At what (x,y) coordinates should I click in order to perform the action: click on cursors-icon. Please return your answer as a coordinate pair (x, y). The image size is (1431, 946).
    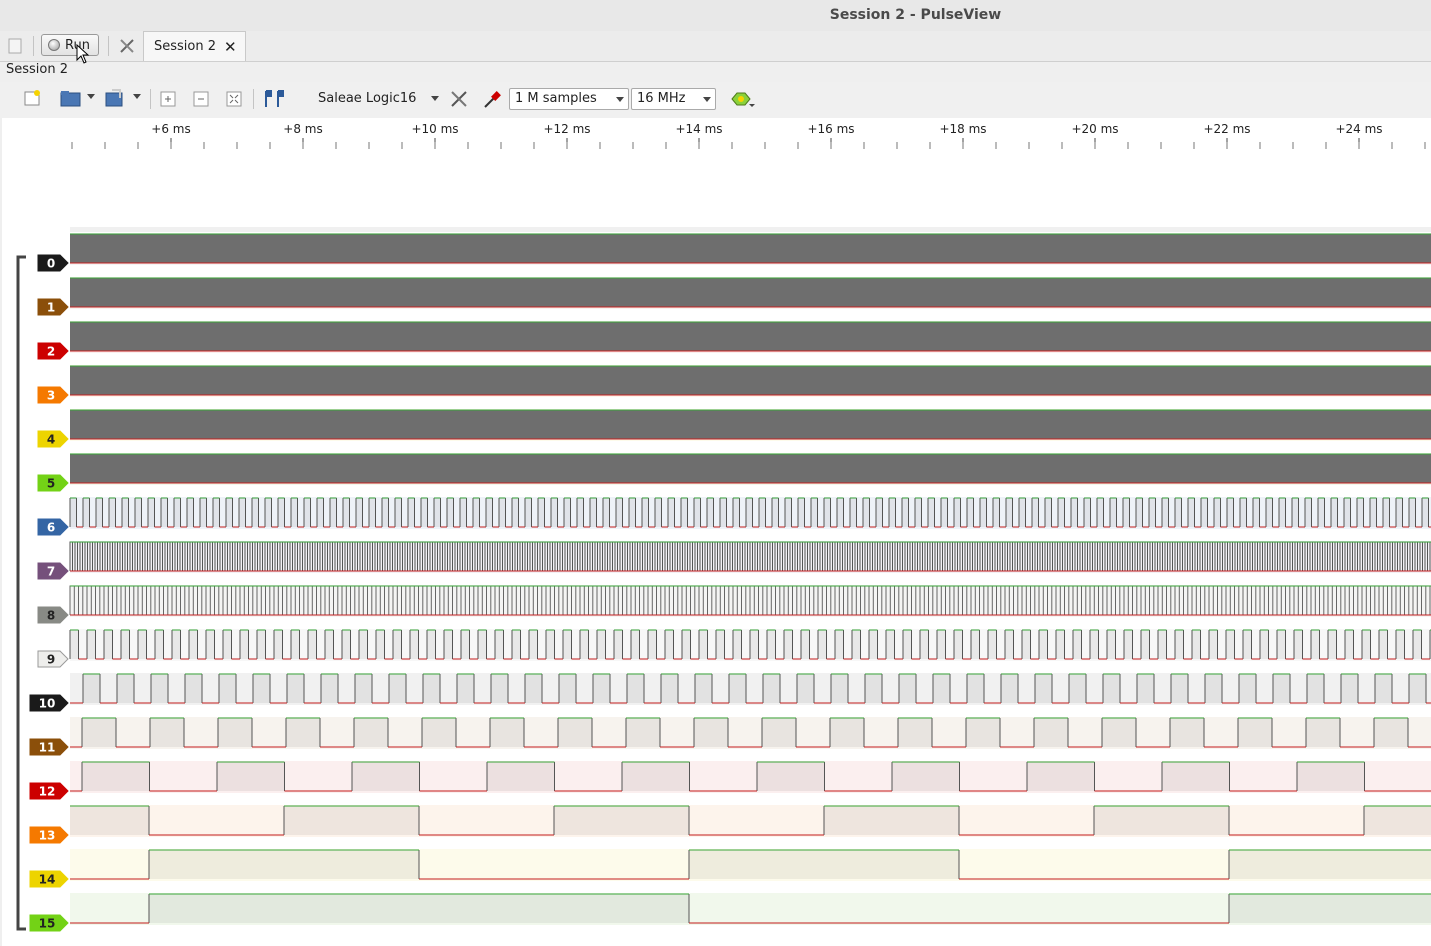
    Looking at the image, I should click on (274, 99).